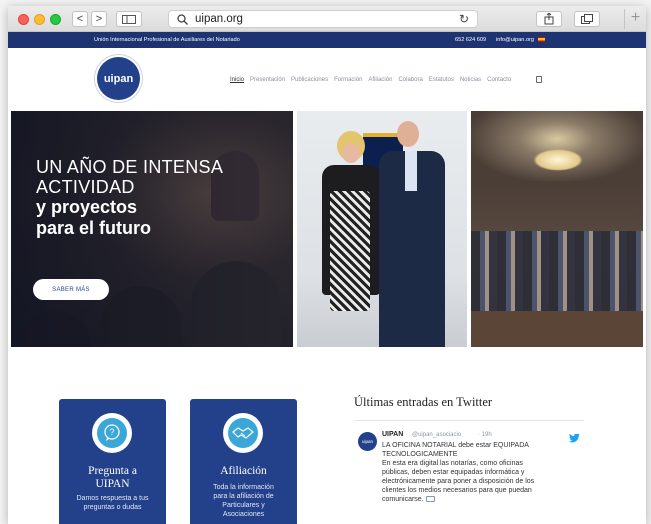  Describe the element at coordinates (80, 19) in the screenshot. I see `back-button: <` at that location.